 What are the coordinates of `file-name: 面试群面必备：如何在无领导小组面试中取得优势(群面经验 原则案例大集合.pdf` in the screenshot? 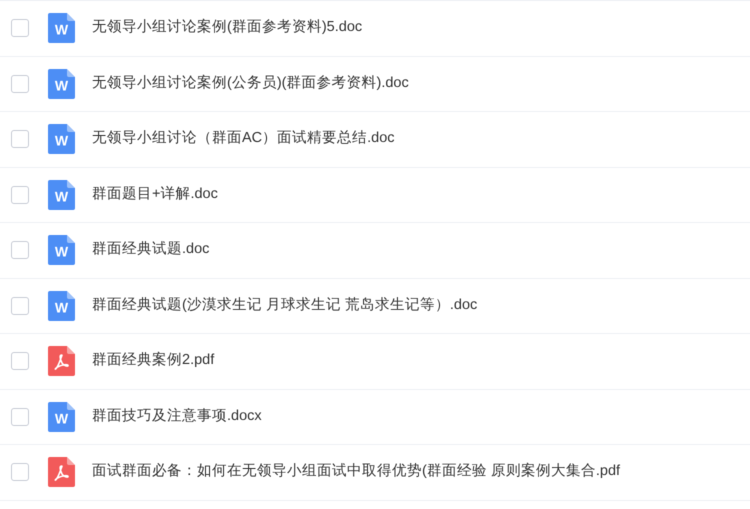 It's located at (356, 472).